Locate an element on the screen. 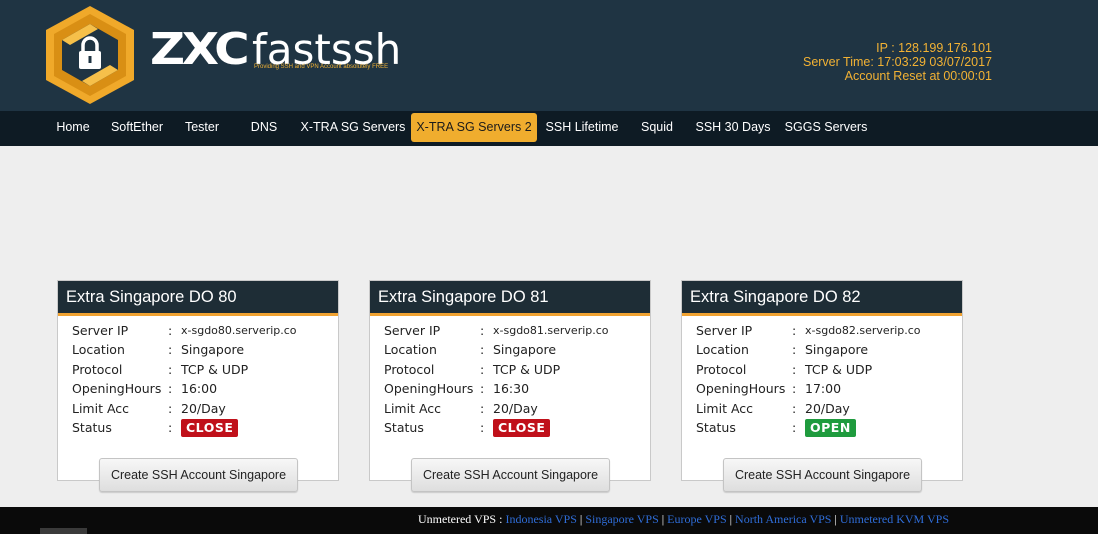  nav-squid: Squid is located at coordinates (657, 127).